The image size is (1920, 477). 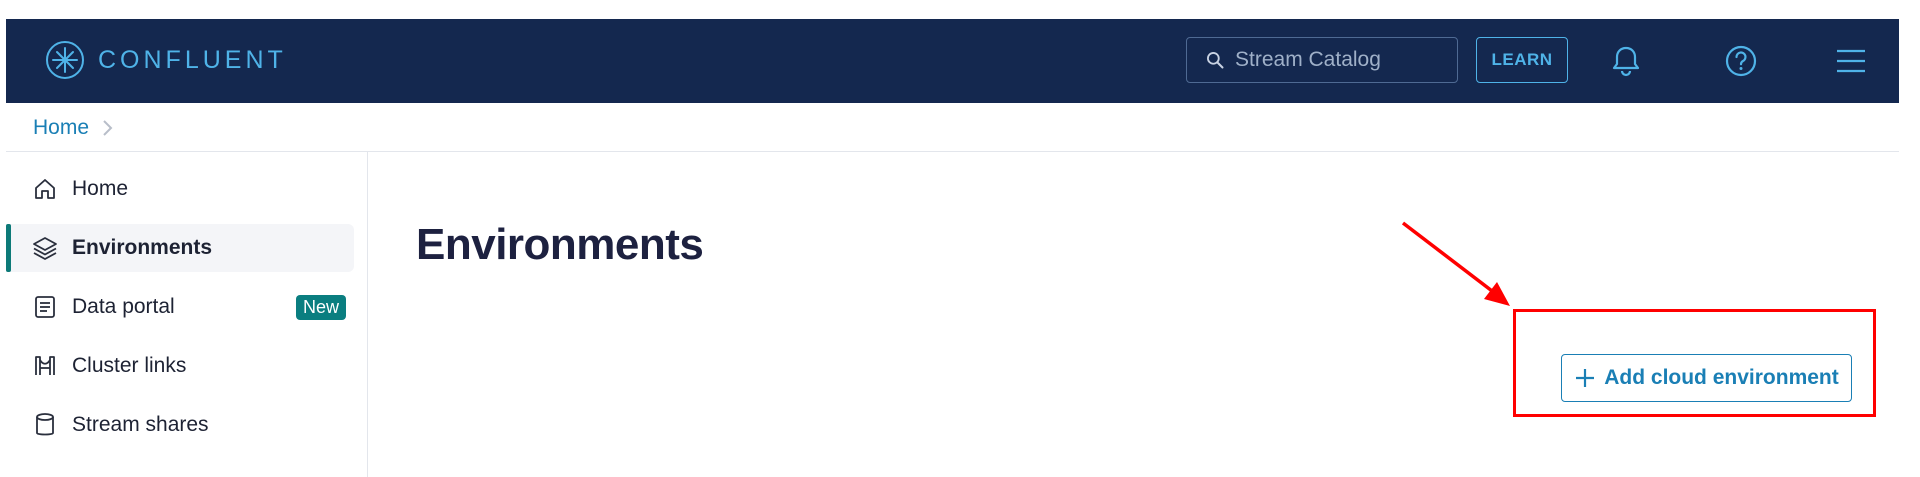 I want to click on breadcrumb-home-label: Home, so click(x=61, y=127).